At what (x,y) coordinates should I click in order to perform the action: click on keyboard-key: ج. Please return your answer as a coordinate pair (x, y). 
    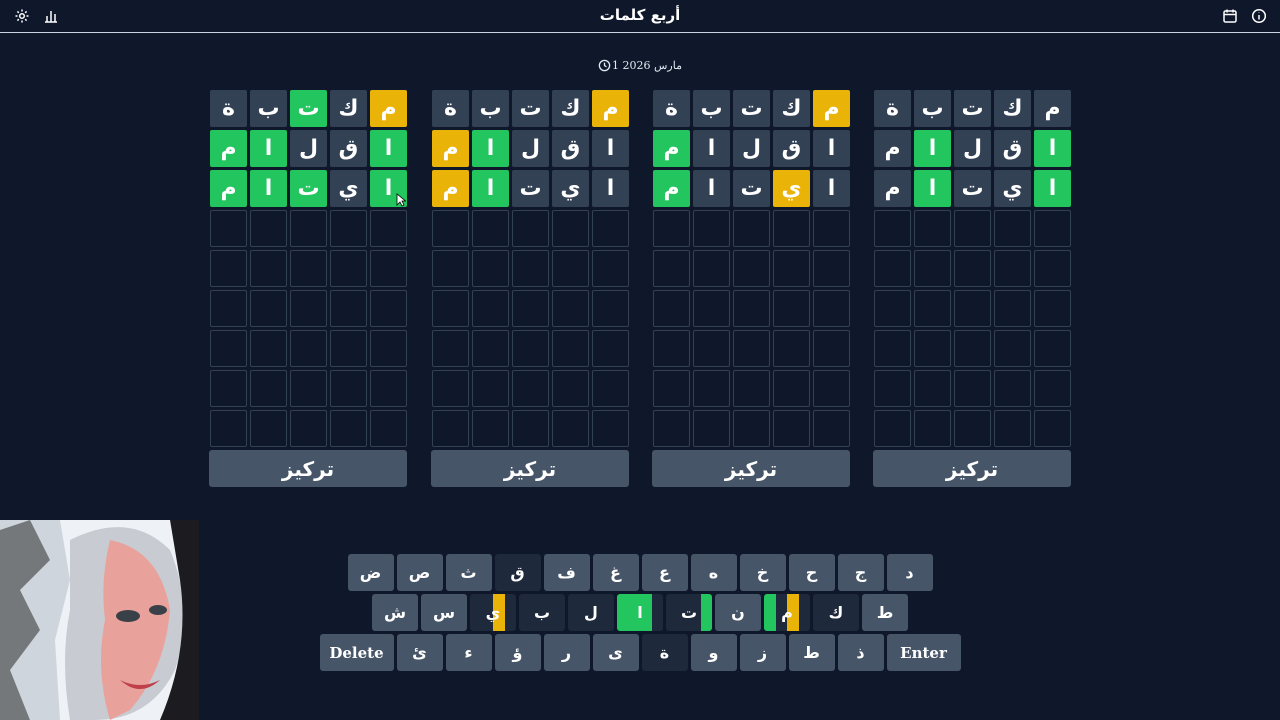
    Looking at the image, I should click on (860, 572).